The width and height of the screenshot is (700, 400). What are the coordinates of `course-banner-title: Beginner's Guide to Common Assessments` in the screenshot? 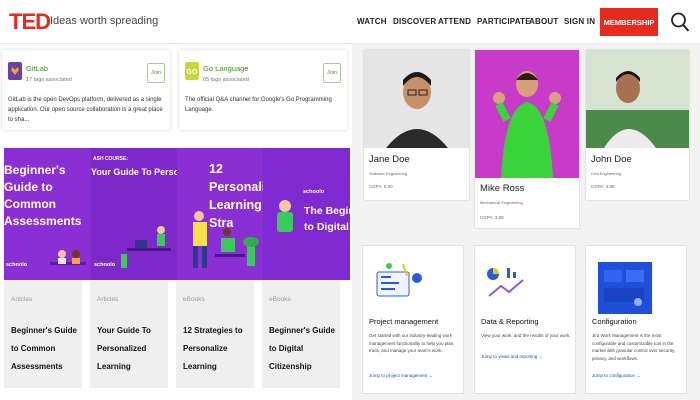 It's located at (43, 195).